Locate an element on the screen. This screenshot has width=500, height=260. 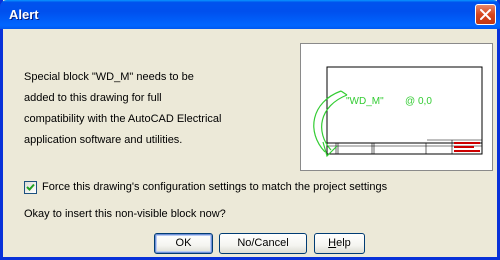
preview-coords: 0,0 is located at coordinates (425, 101).